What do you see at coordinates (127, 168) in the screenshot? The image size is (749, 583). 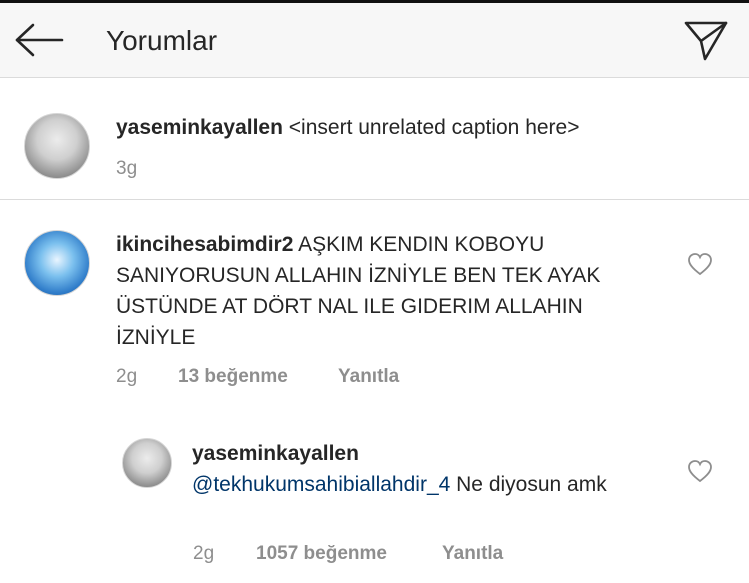 I see `caption-time: 3g` at bounding box center [127, 168].